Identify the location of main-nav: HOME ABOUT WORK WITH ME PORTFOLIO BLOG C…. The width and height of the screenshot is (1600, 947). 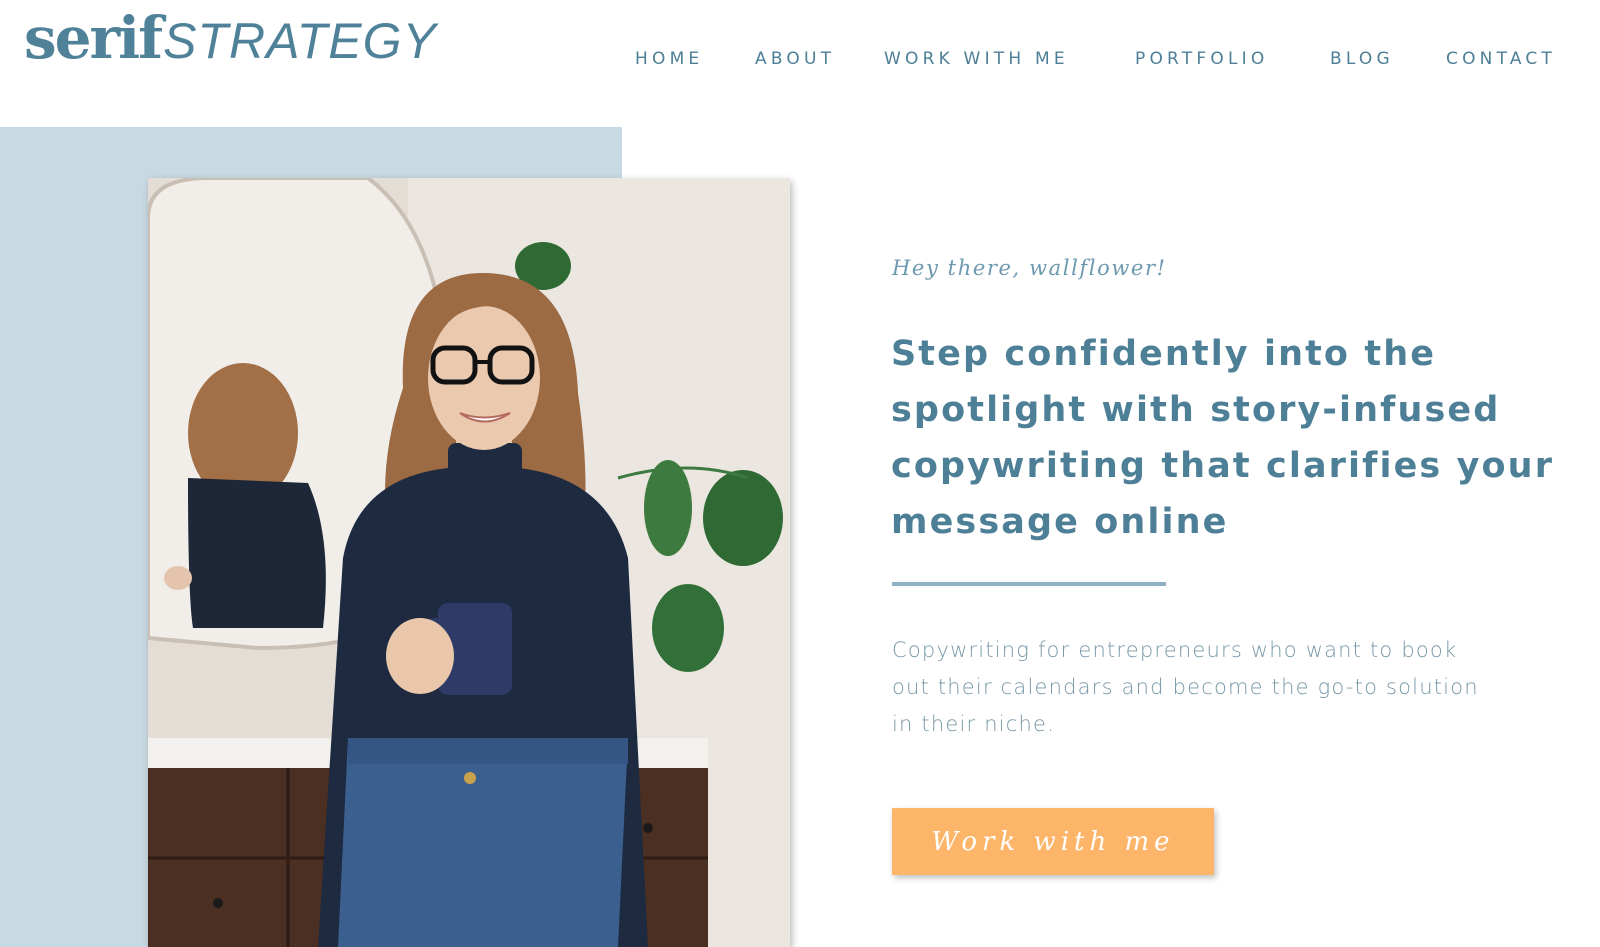
(800, 59).